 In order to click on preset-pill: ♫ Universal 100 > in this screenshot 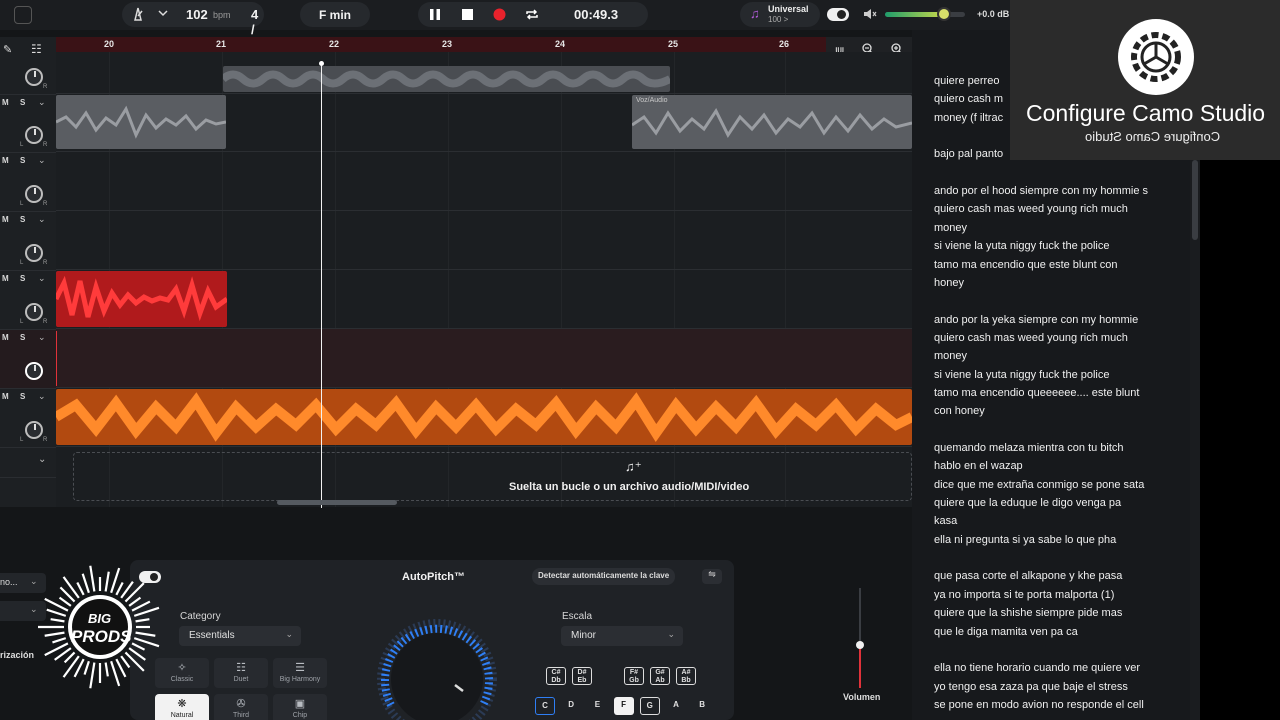, I will do `click(780, 14)`.